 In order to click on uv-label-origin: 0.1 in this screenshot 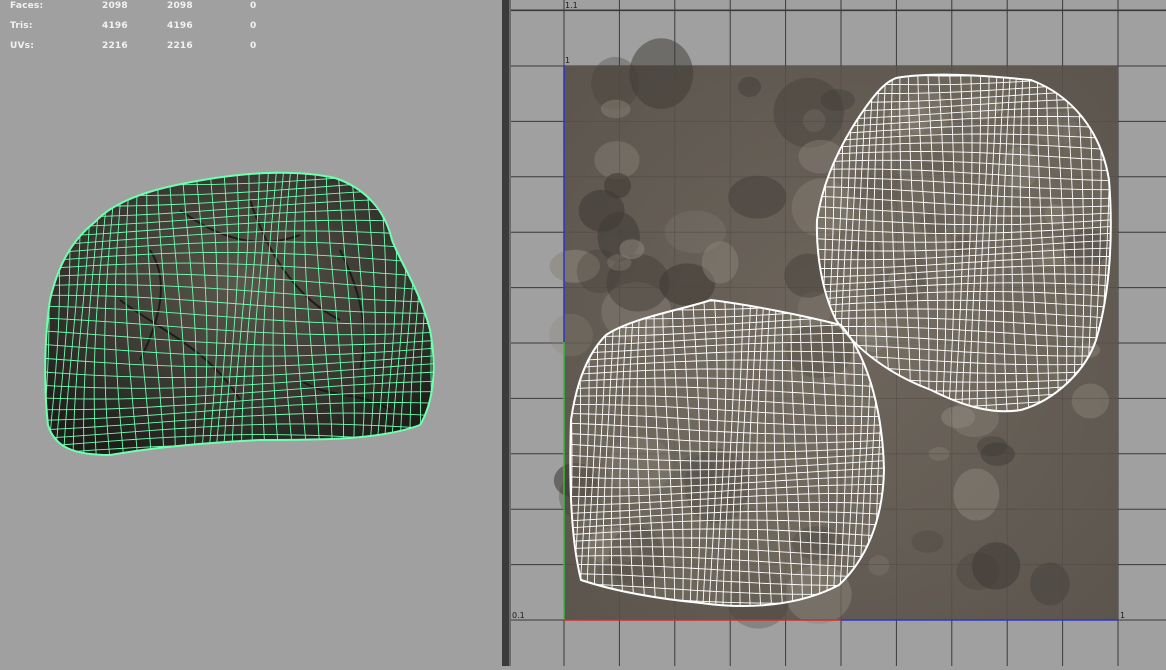, I will do `click(518, 615)`.